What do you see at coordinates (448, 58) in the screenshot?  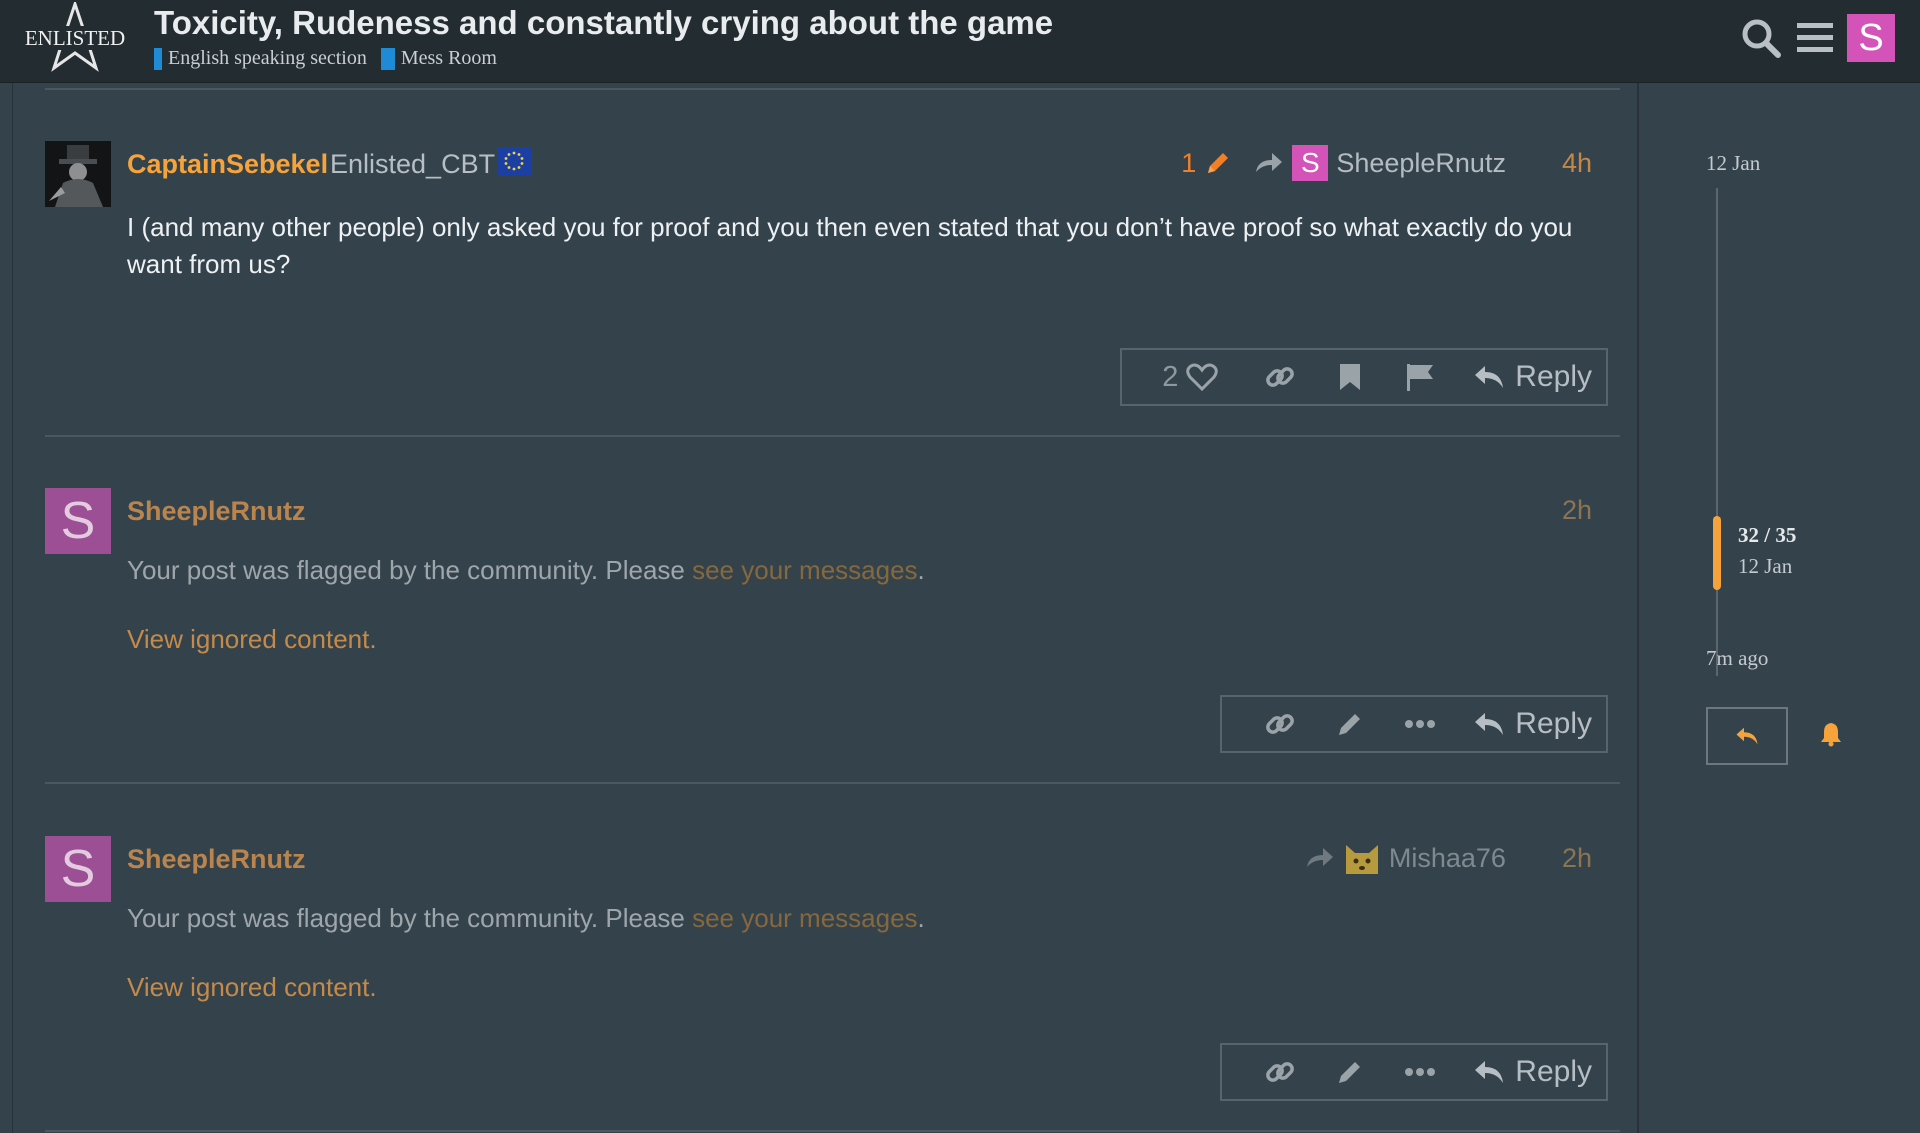 I see `subcategory-label: Mess Room` at bounding box center [448, 58].